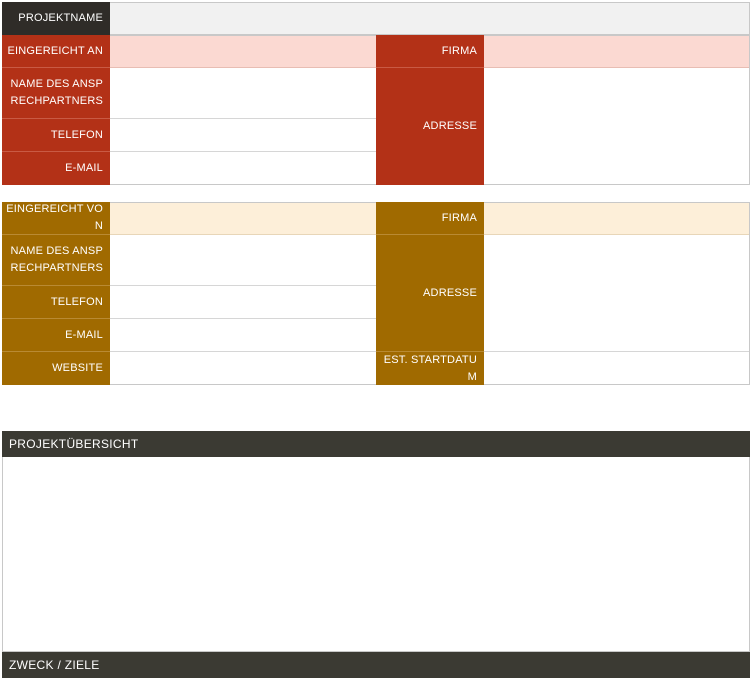 The image size is (753, 679). I want to click on by-address-label: ADRESSE, so click(430, 293).